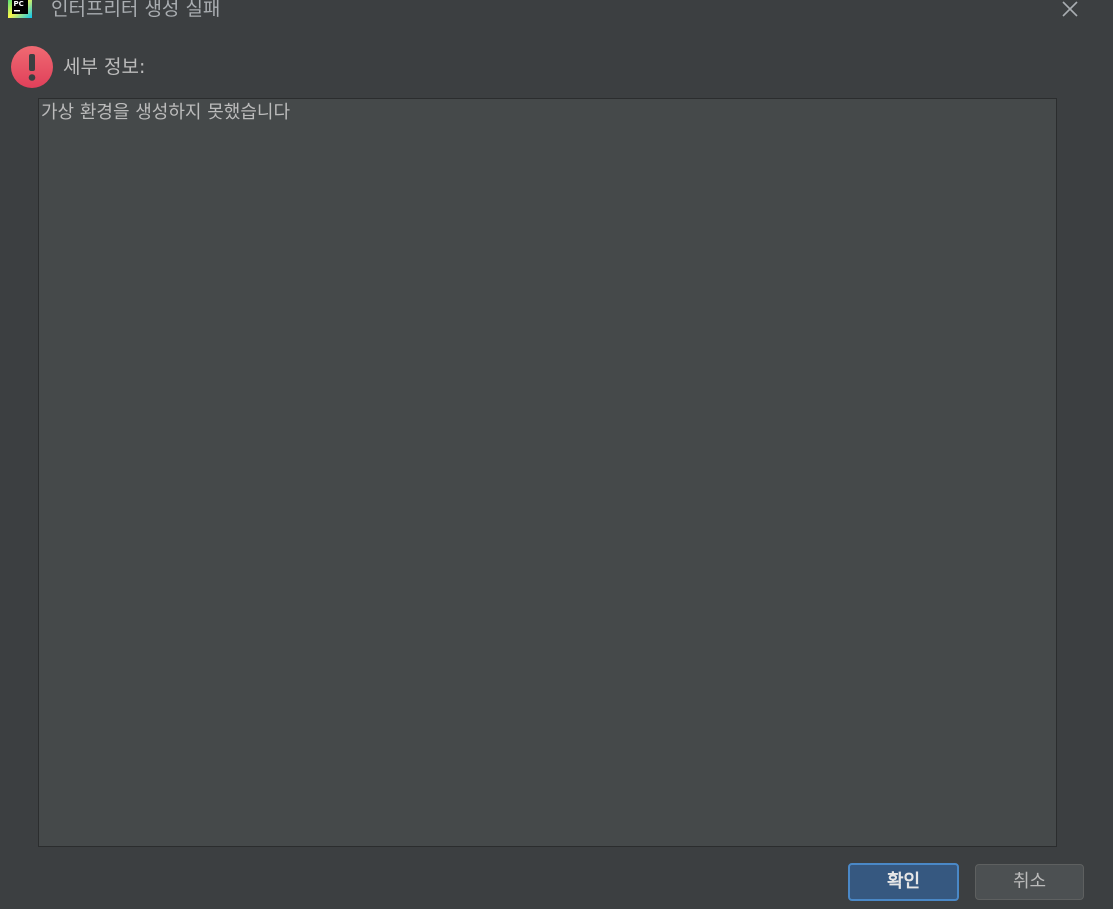 This screenshot has height=909, width=1113. Describe the element at coordinates (166, 112) in the screenshot. I see `error-message: 가상 환경을 생성하지 못했습니다` at that location.